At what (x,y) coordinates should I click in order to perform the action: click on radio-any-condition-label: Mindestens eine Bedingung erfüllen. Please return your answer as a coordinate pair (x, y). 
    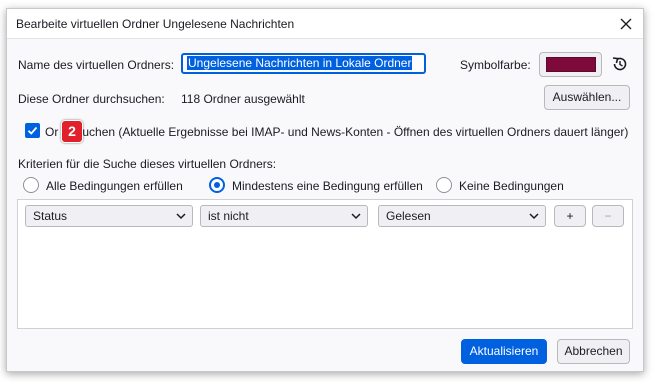
    Looking at the image, I should click on (327, 186).